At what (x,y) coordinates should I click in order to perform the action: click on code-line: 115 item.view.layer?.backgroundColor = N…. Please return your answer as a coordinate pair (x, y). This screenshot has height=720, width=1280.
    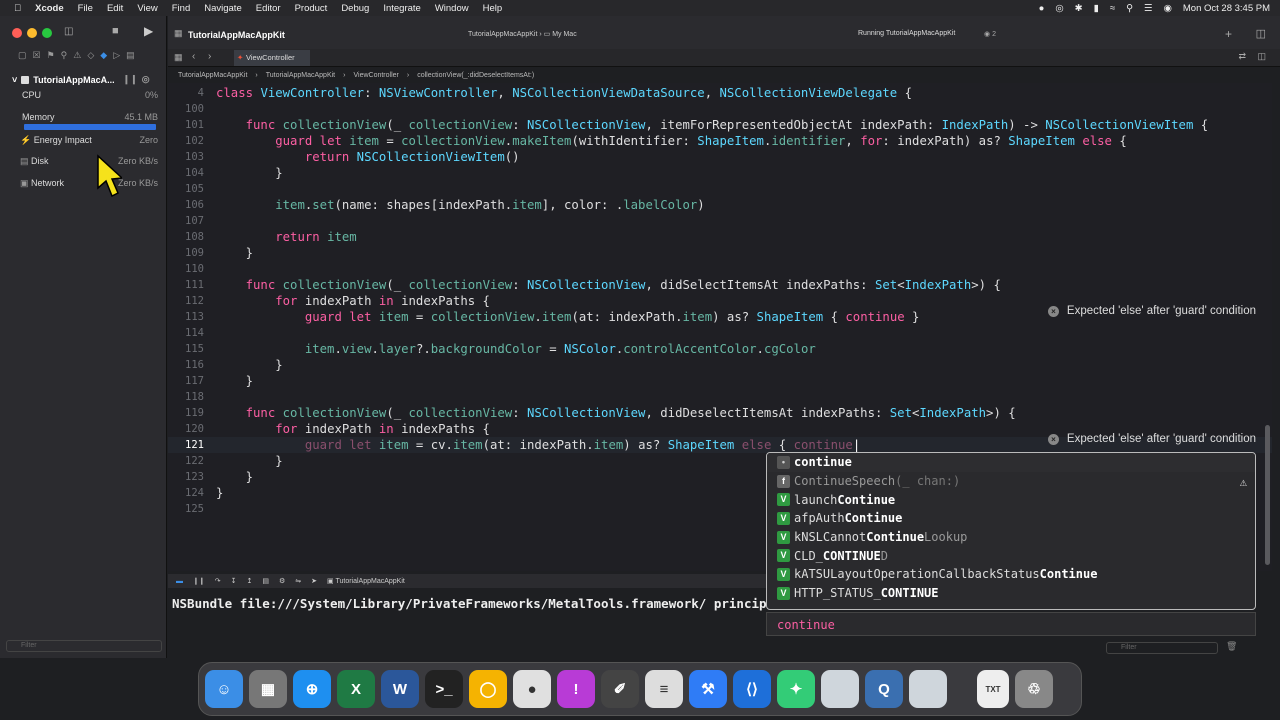
    Looking at the image, I should click on (720, 349).